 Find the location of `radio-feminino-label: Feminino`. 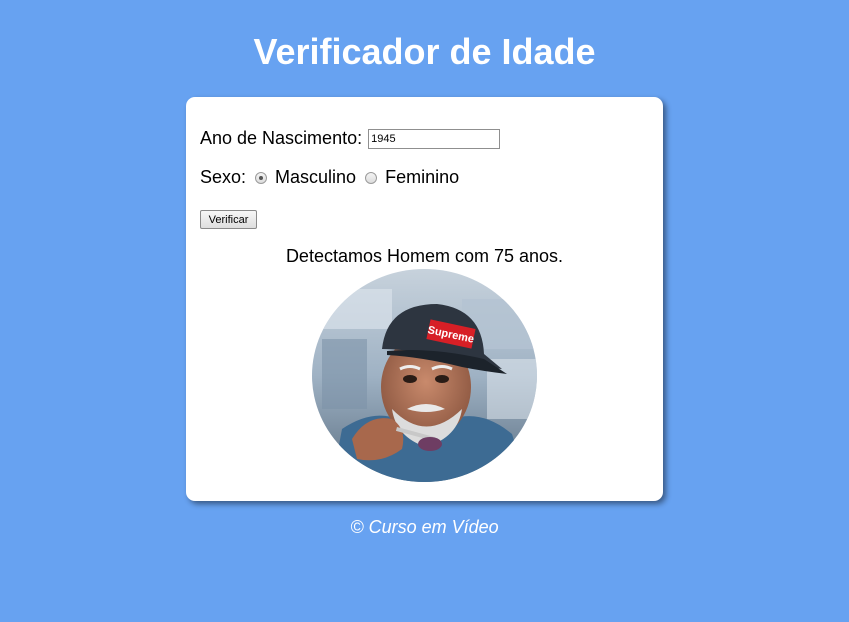

radio-feminino-label: Feminino is located at coordinates (422, 177).